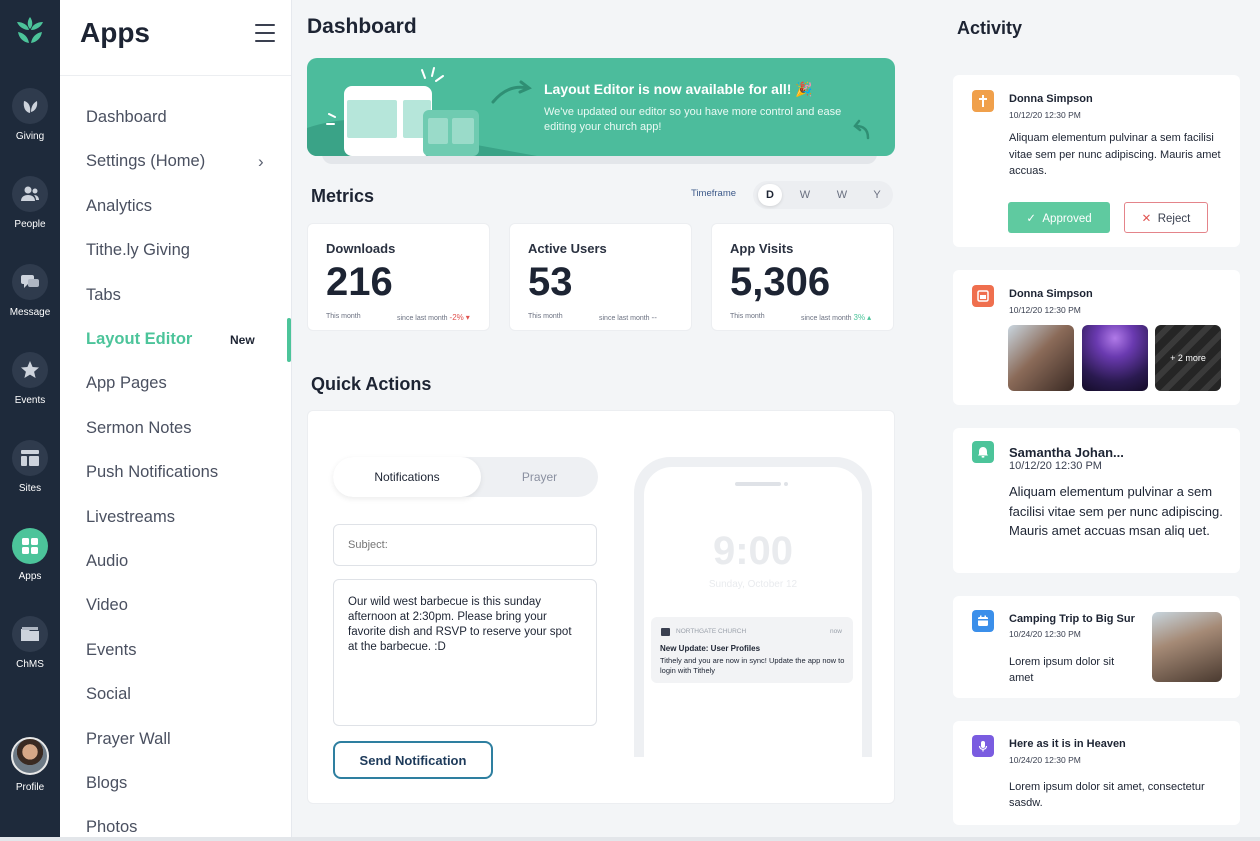 The image size is (1260, 841). What do you see at coordinates (181, 383) in the screenshot?
I see `sidebar-item-app-pages: App Pages` at bounding box center [181, 383].